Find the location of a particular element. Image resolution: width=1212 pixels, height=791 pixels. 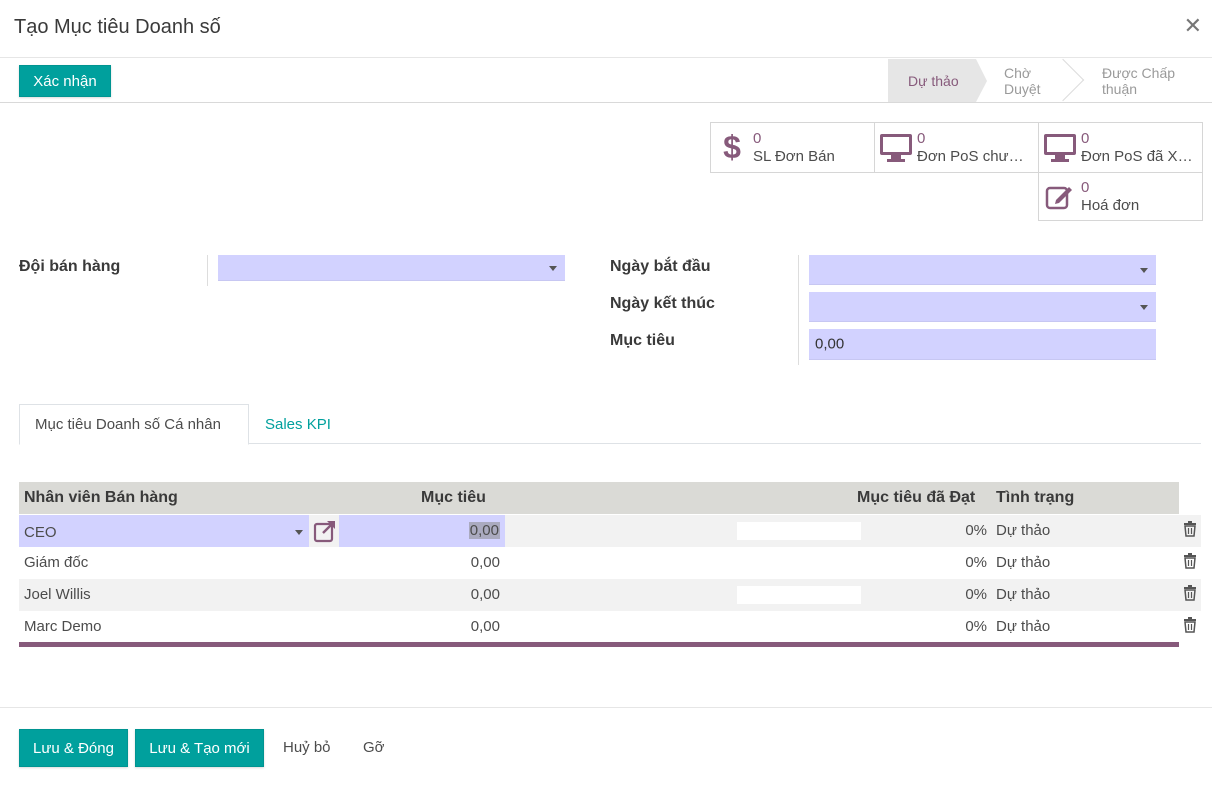

dialog-header: Tạo Mục tiêu Doanh số ✕ is located at coordinates (606, 29).